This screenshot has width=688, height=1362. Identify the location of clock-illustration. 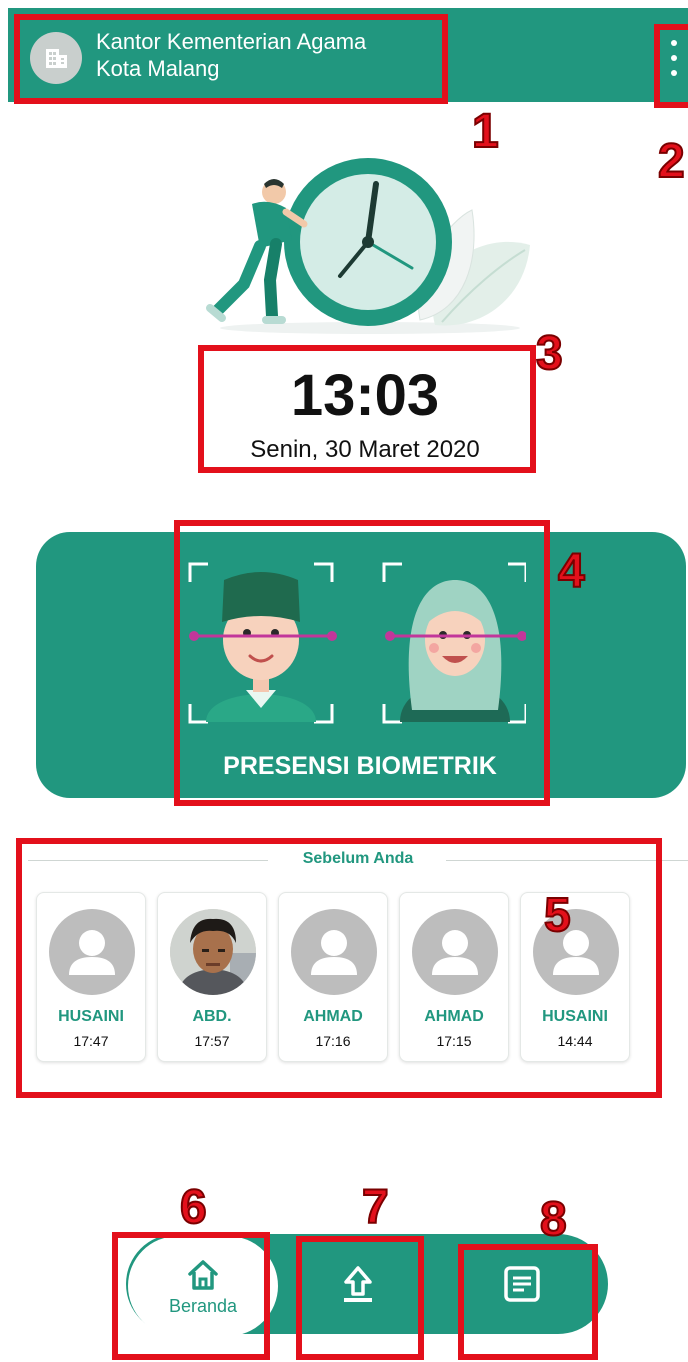
(368, 246).